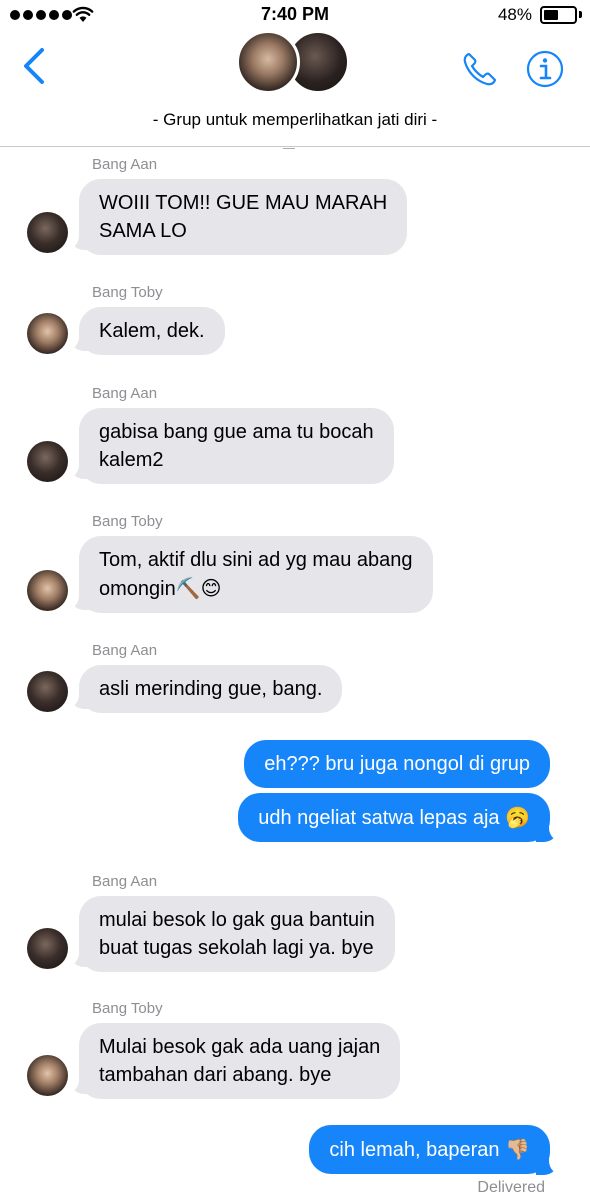  I want to click on message-bubble: asli merinding gue, bang., so click(211, 689).